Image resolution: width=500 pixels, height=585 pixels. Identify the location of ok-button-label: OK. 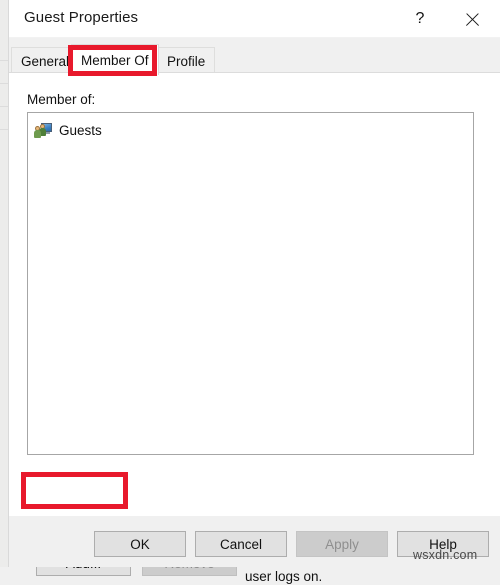
(140, 544).